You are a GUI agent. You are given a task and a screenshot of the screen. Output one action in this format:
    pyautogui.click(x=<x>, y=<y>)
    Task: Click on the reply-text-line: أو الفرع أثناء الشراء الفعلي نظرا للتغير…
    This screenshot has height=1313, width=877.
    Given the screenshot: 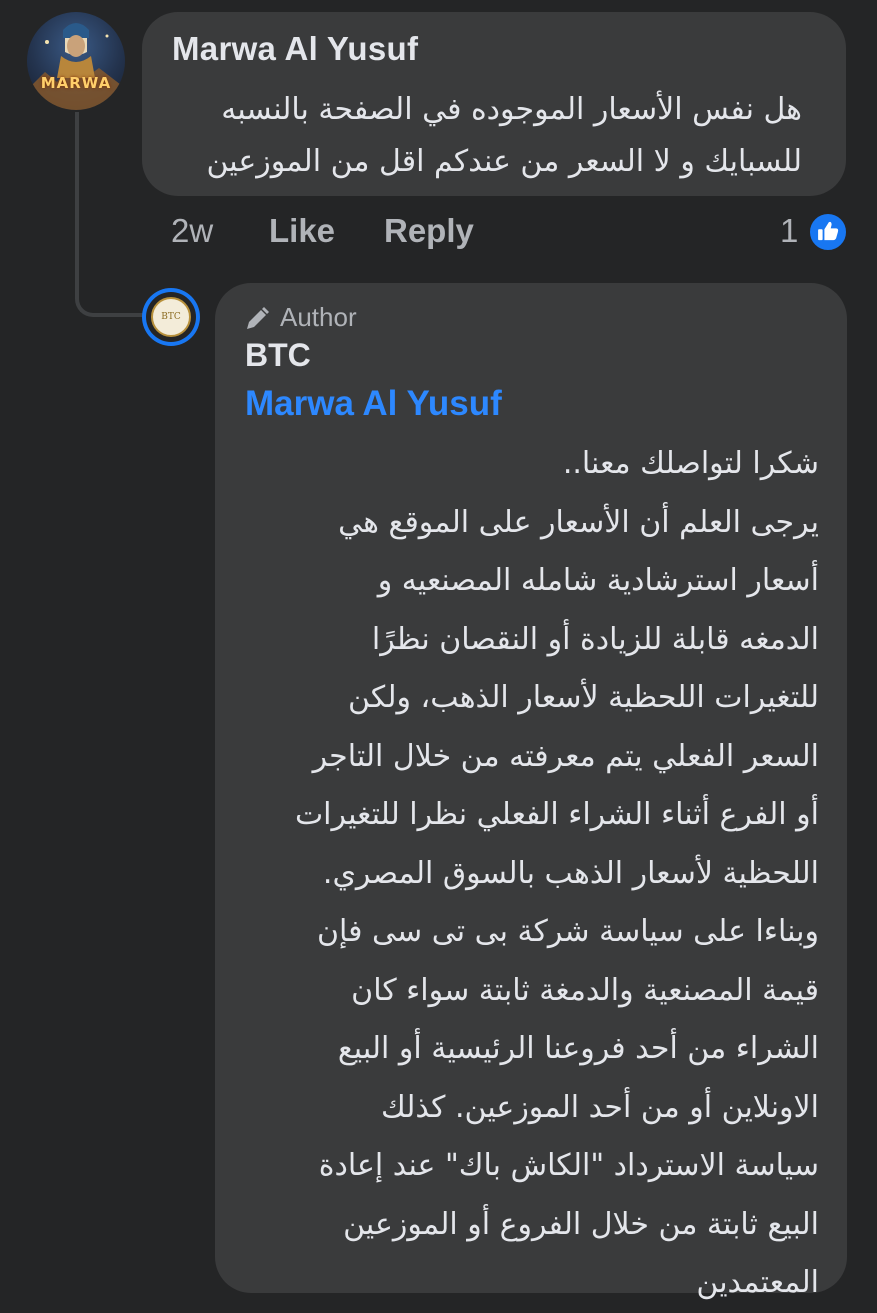 What is the action you would take?
    pyautogui.click(x=556, y=814)
    